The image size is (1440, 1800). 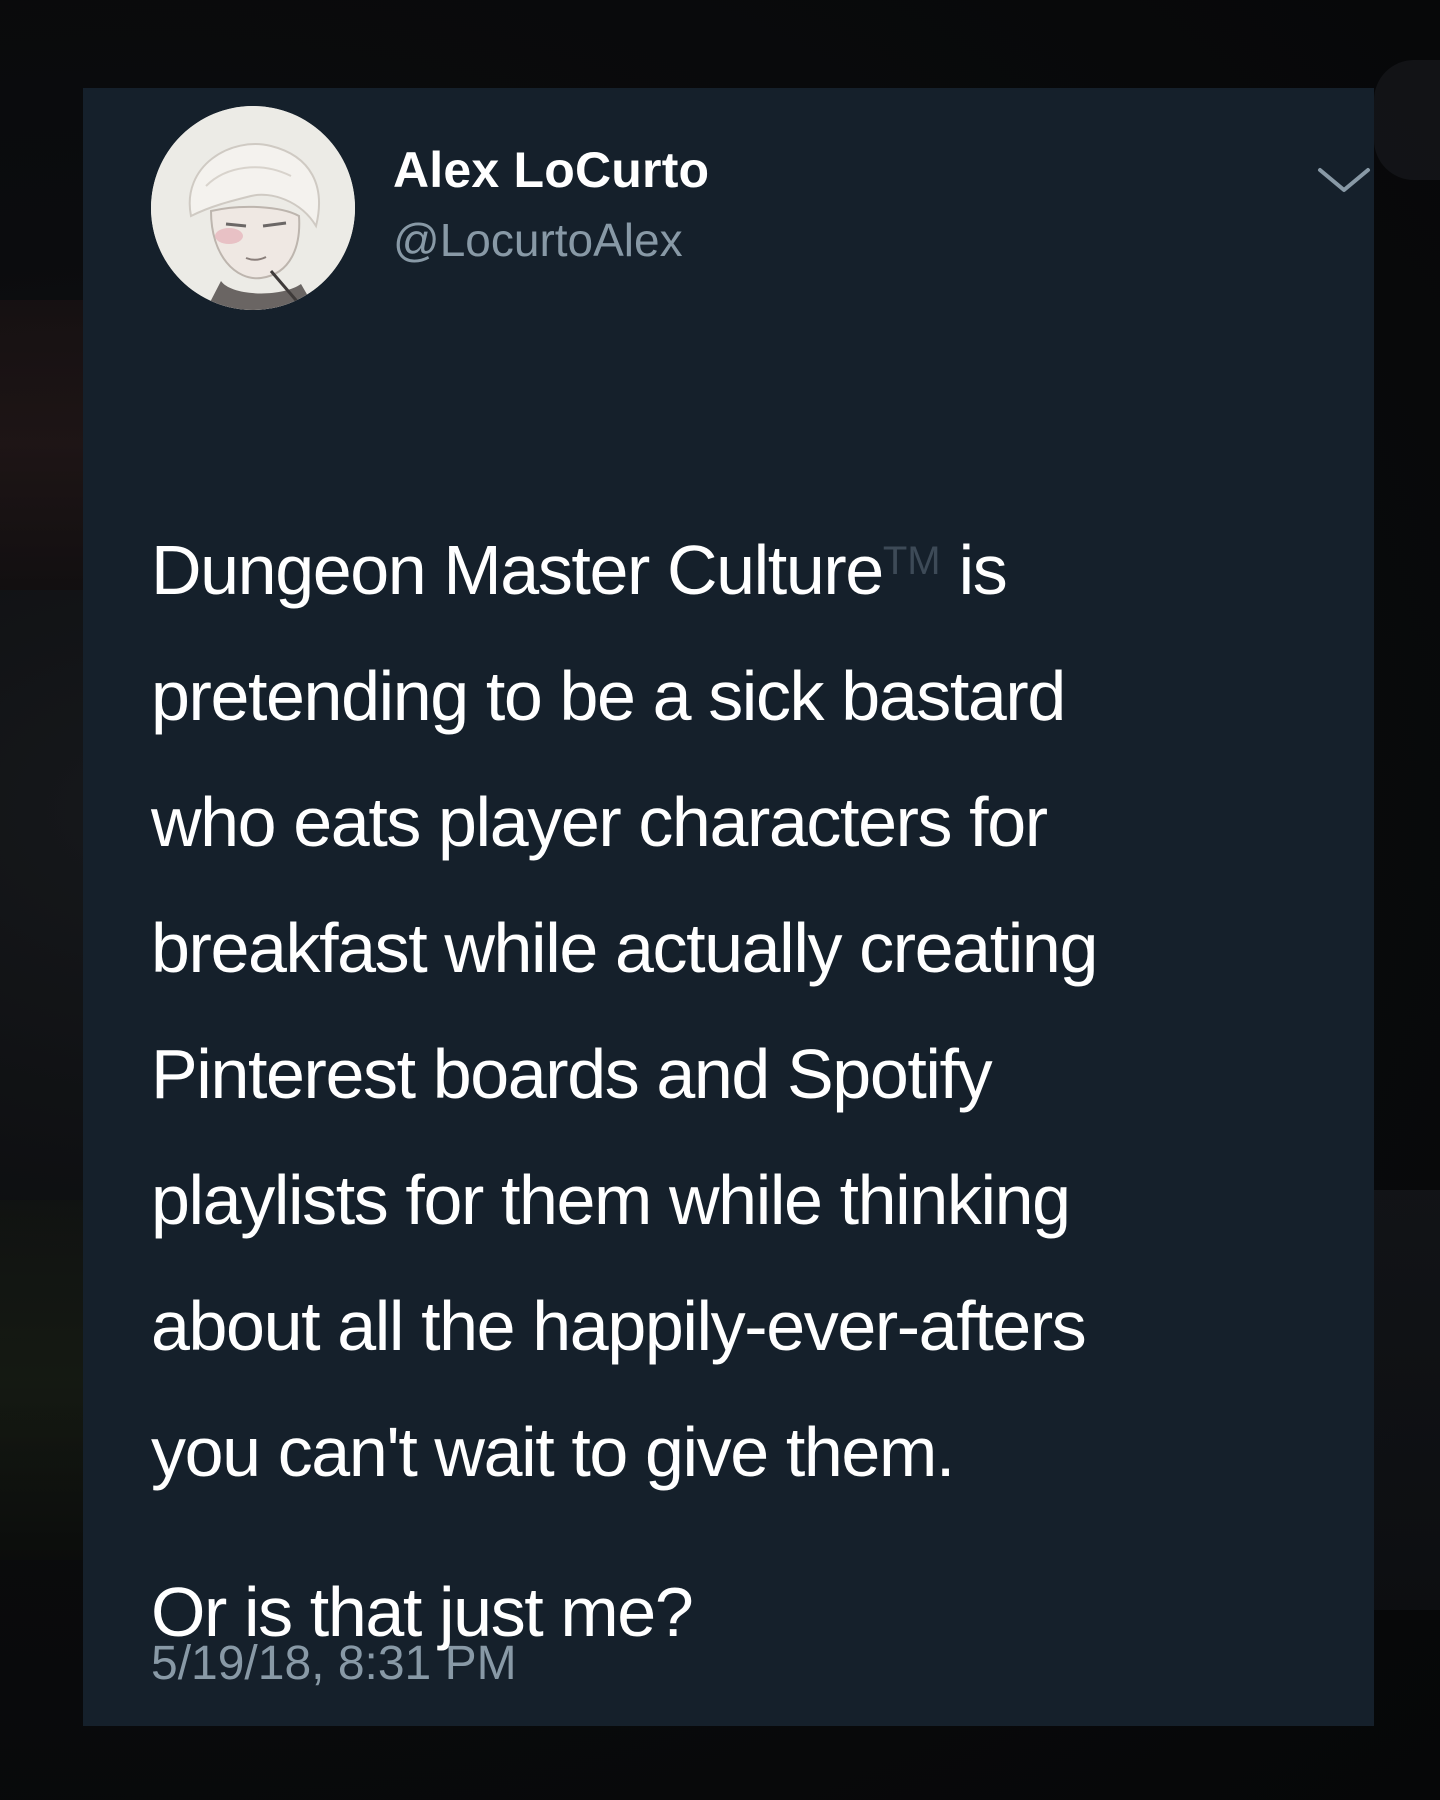 I want to click on author-handle: @LocurtoAlex, so click(x=551, y=240).